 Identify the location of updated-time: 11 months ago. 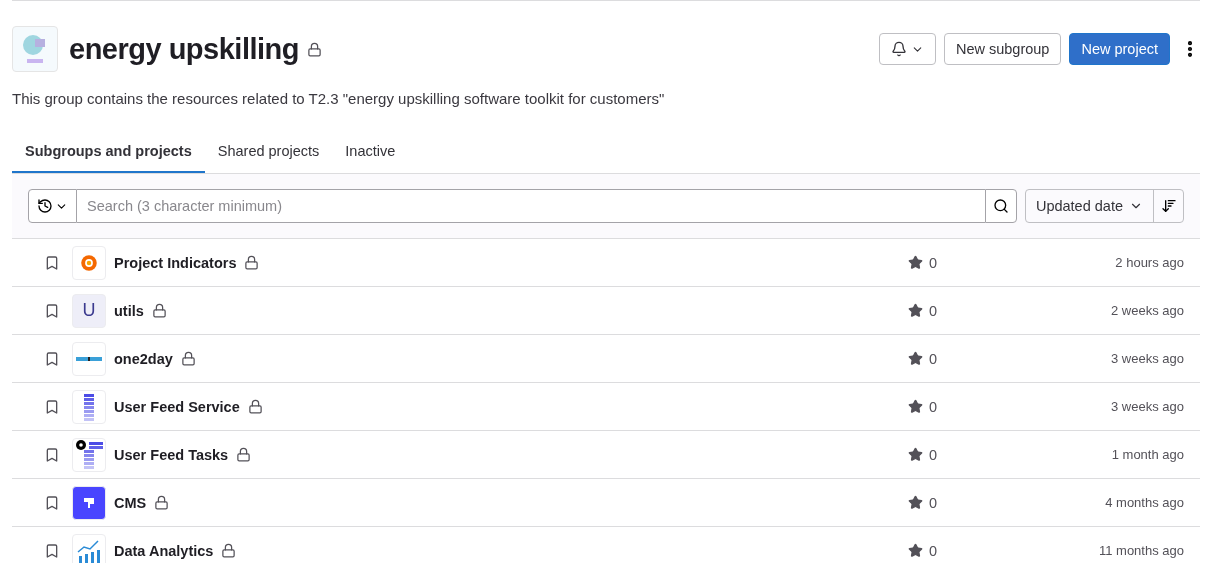
(1141, 550).